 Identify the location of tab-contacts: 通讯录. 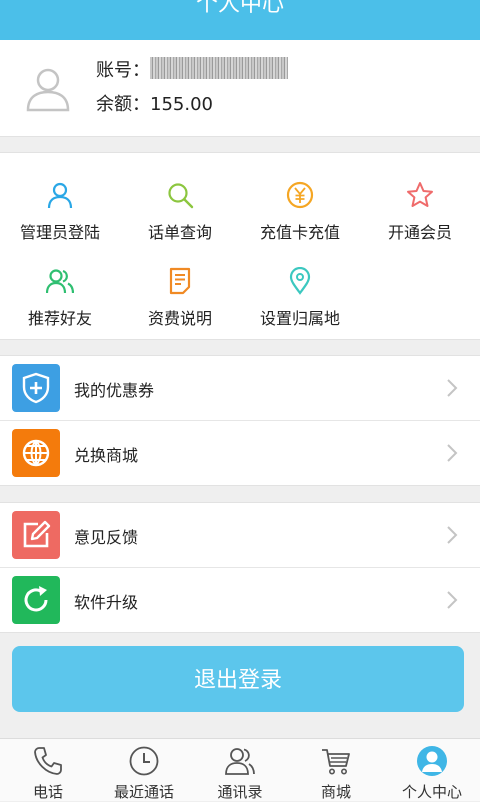
(240, 770).